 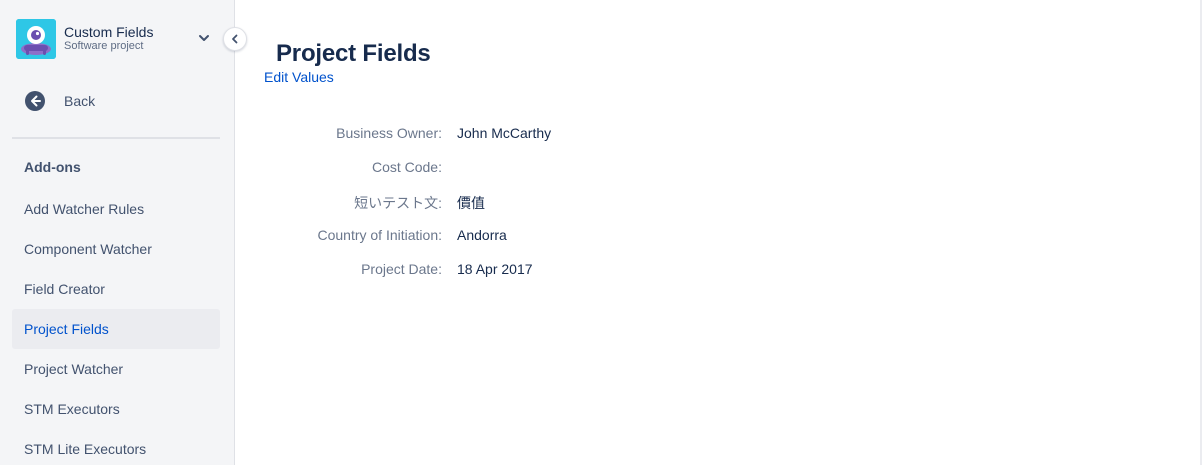 What do you see at coordinates (116, 409) in the screenshot?
I see `sidebar-item-stm-executors: STM Executors` at bounding box center [116, 409].